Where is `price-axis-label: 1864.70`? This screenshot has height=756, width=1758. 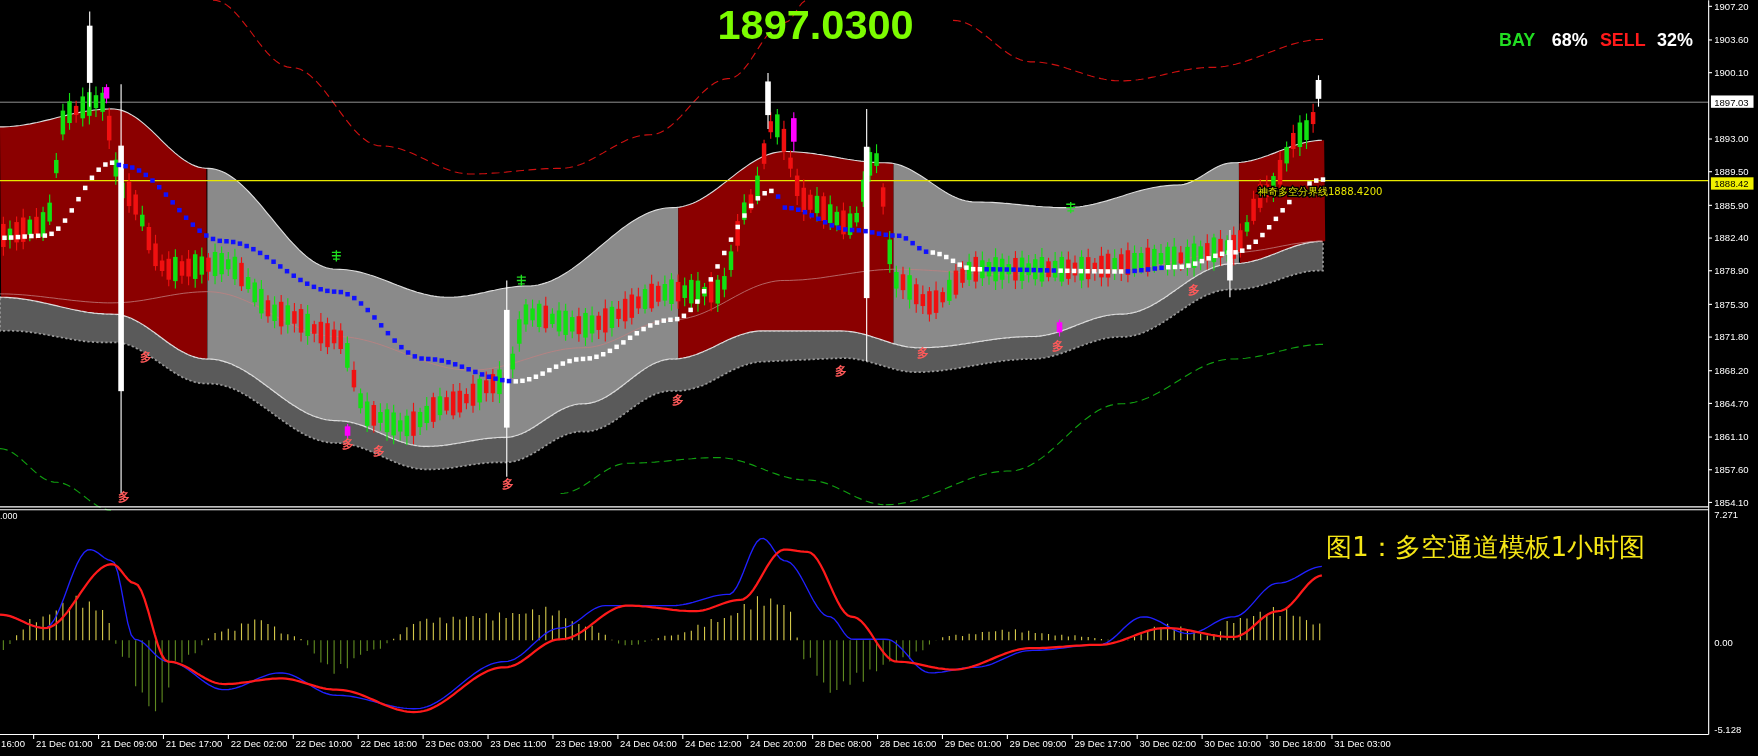
price-axis-label: 1864.70 is located at coordinates (1731, 403).